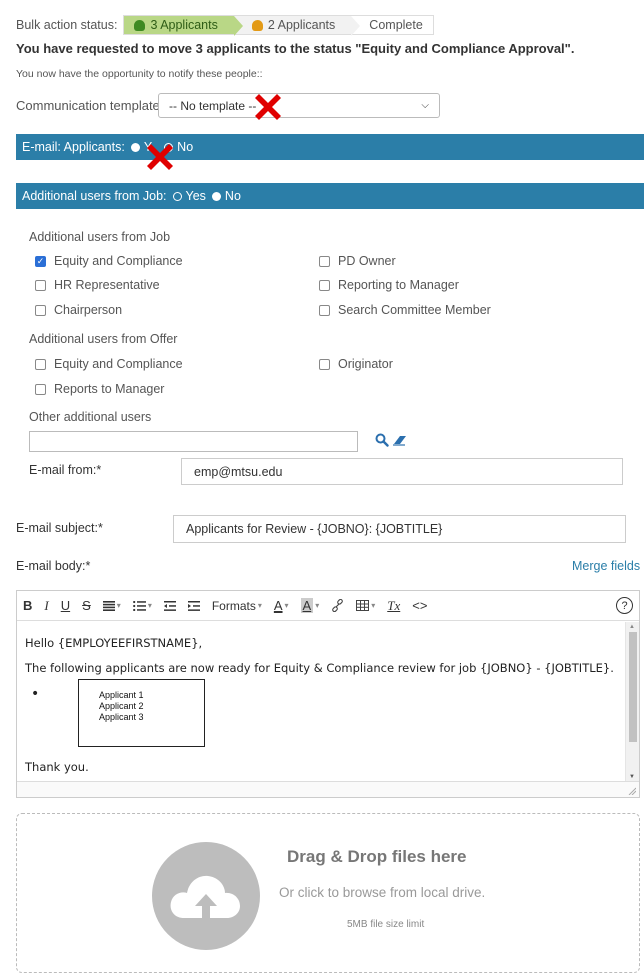 This screenshot has width=644, height=977. I want to click on additional-users-job-label: Additional users from Job:, so click(94, 196).